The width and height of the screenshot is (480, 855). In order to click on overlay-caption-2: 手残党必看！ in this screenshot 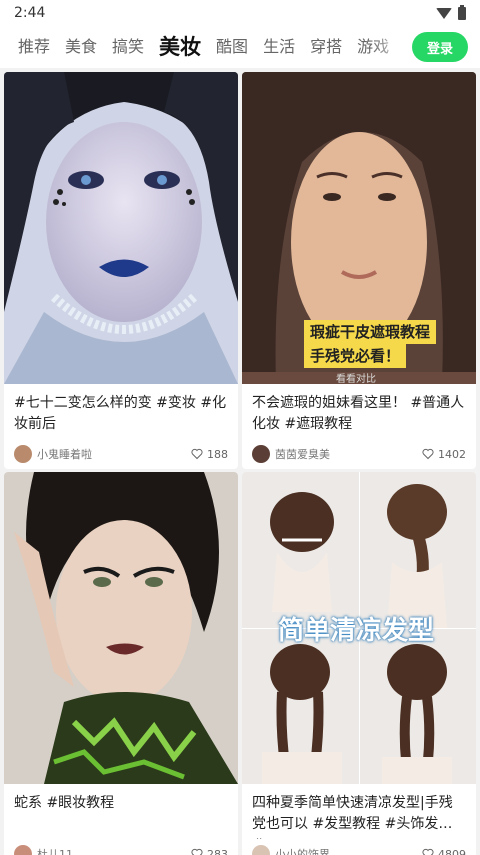, I will do `click(355, 356)`.